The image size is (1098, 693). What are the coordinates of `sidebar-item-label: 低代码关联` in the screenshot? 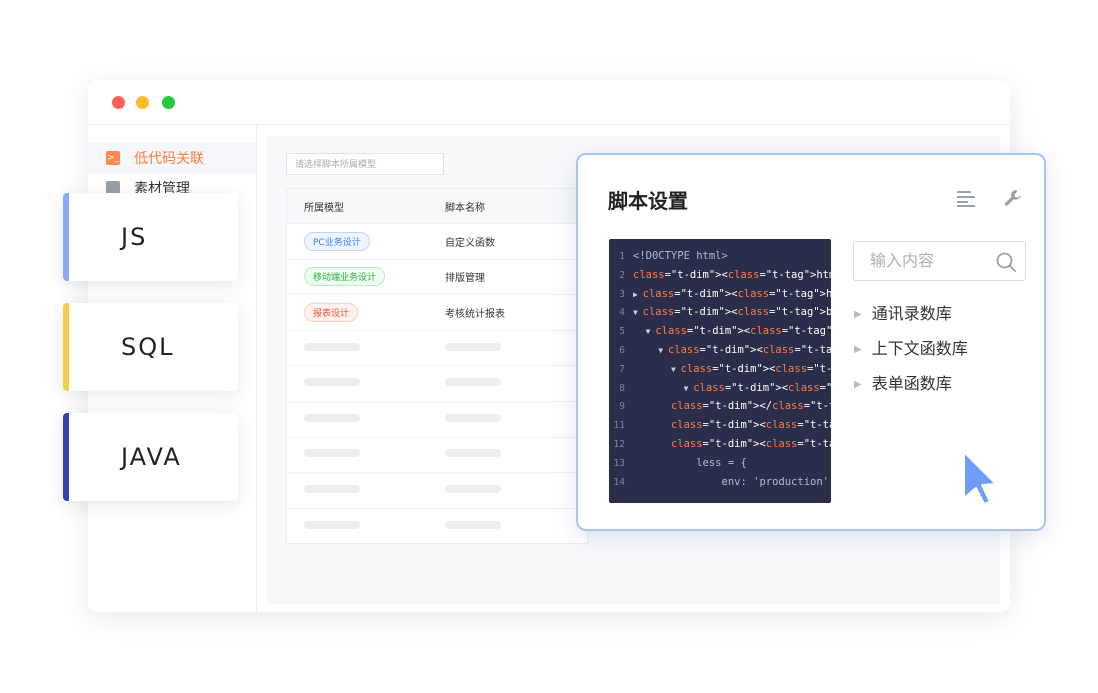 It's located at (169, 159).